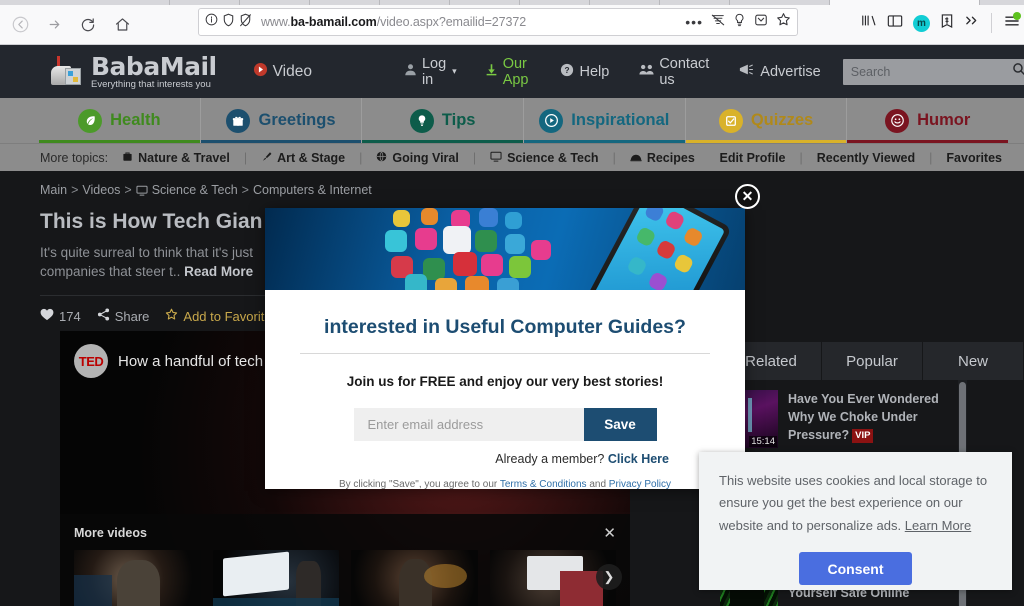  I want to click on food-dome-icon, so click(636, 158).